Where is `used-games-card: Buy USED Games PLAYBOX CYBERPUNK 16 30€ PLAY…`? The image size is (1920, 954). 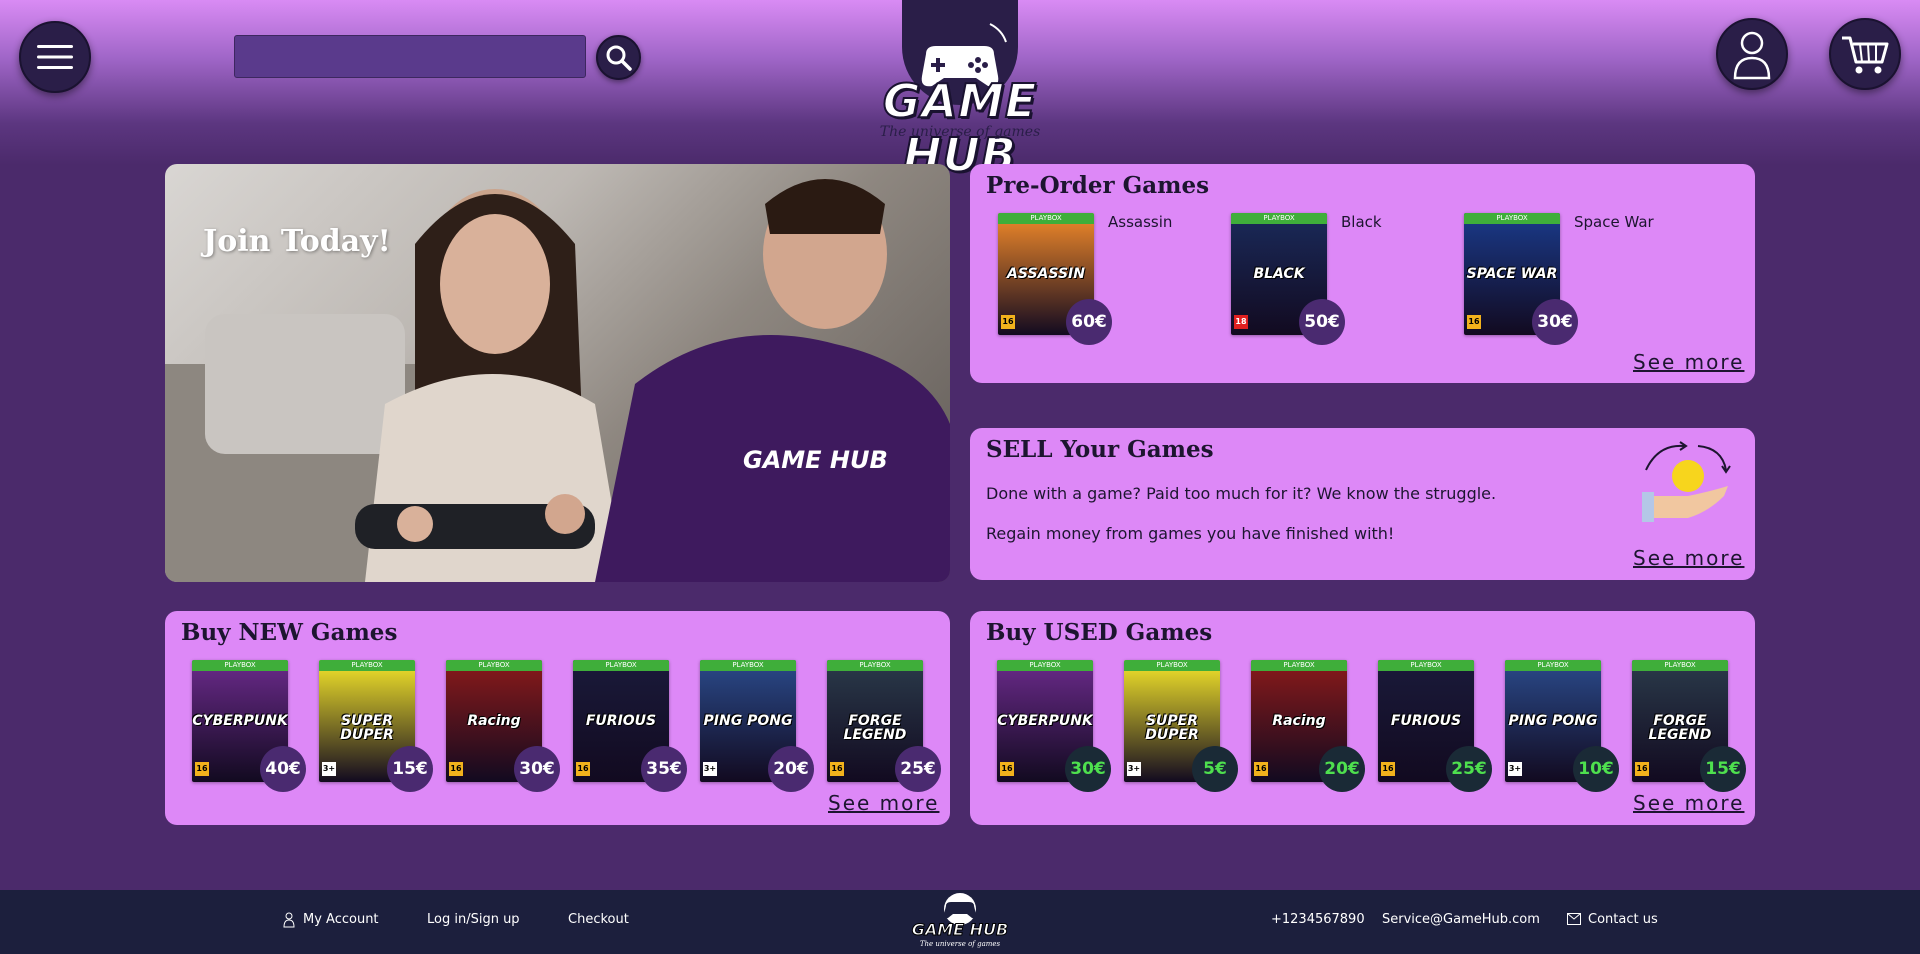
used-games-card: Buy USED Games PLAYBOX CYBERPUNK 16 30€ PLAY… is located at coordinates (1362, 718).